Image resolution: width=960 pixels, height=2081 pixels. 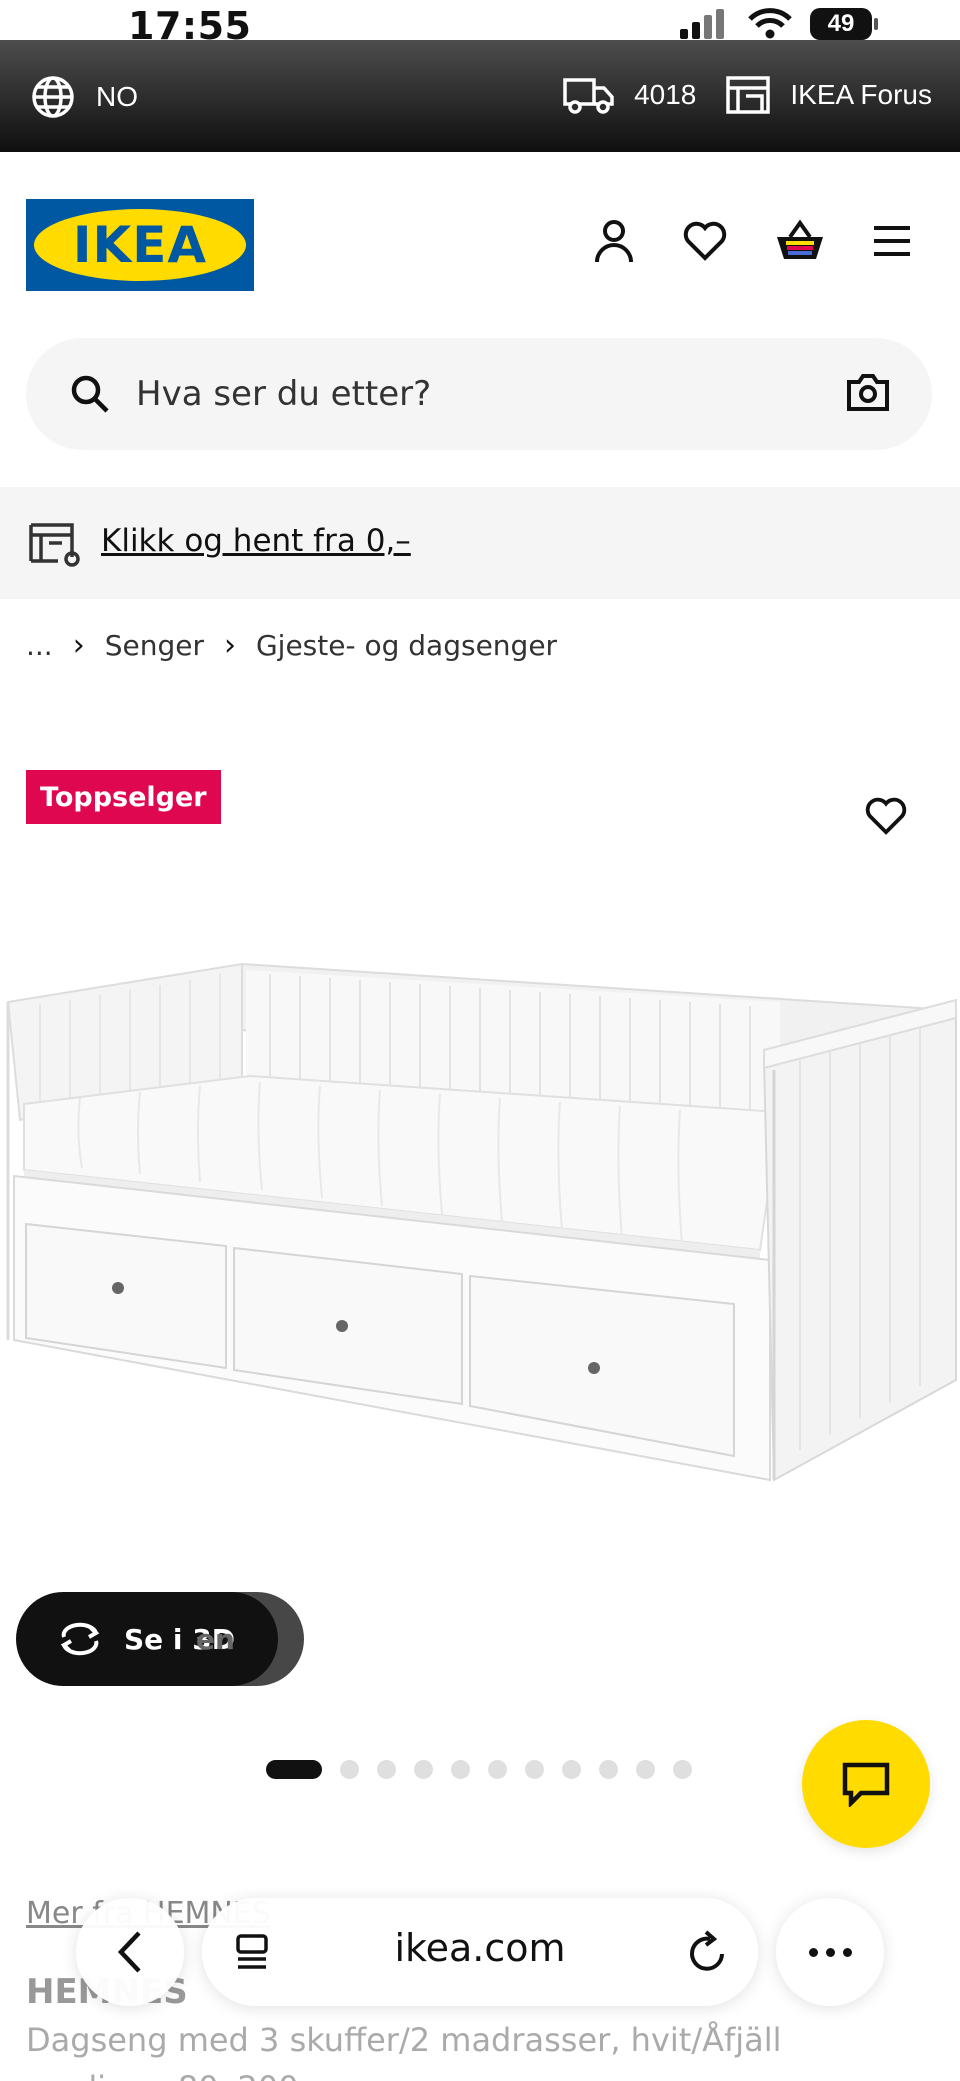 I want to click on delivery-postcode: 4018, so click(x=629, y=95).